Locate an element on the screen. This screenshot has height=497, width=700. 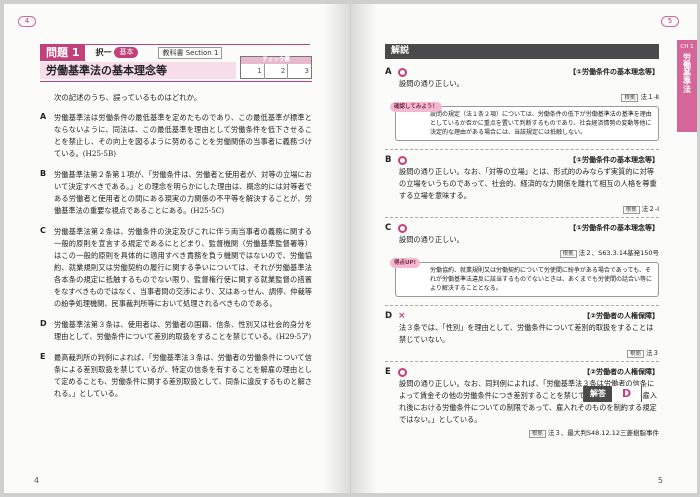
check-cell: 3 is located at coordinates (299, 71).